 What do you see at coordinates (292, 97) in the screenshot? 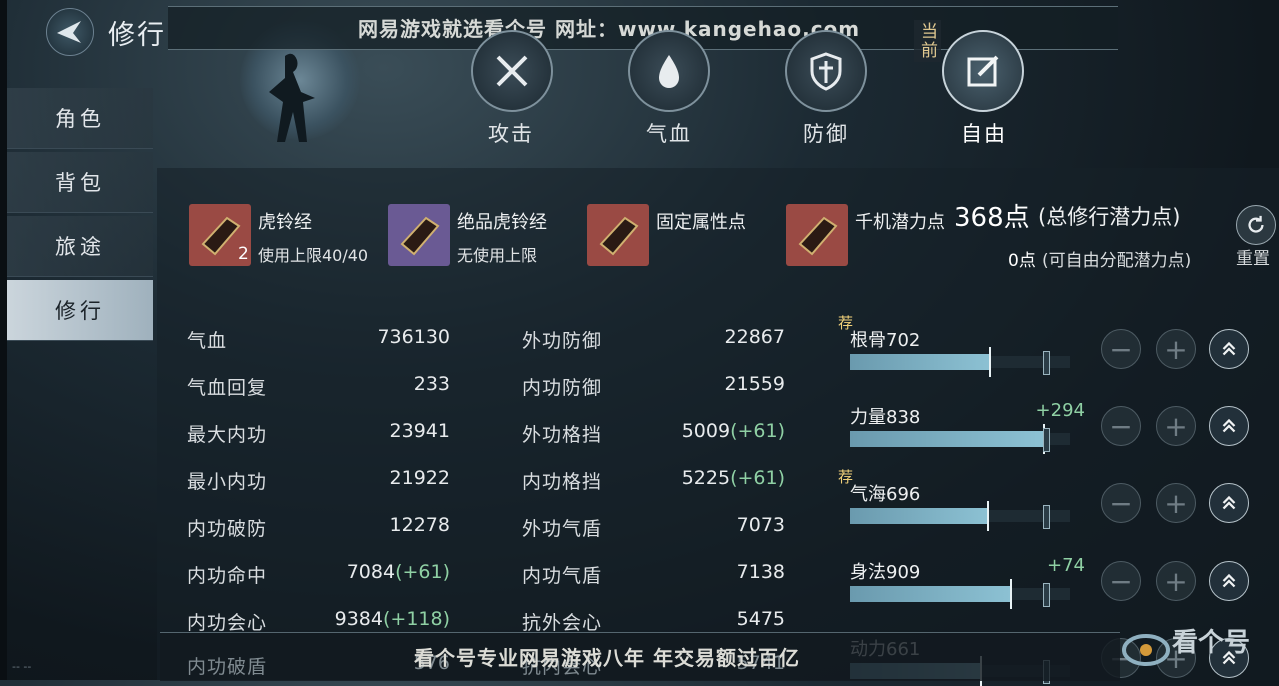
I see `swordsman-silhouette` at bounding box center [292, 97].